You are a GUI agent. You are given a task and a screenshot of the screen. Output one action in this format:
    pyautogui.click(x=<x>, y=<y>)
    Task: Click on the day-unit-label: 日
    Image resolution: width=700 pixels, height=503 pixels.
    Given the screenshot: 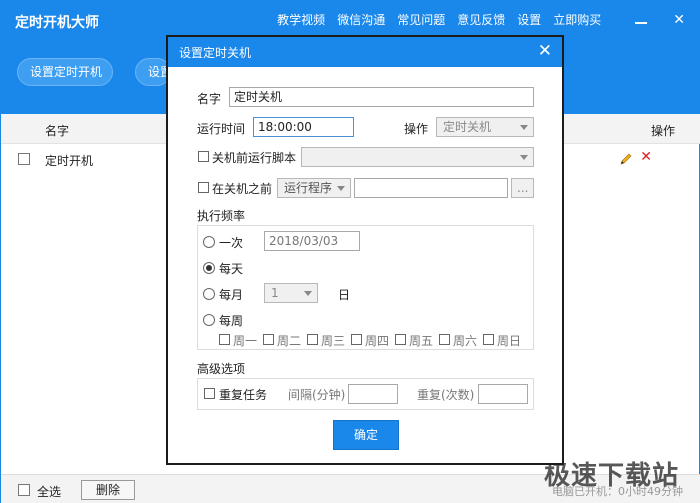 What is the action you would take?
    pyautogui.click(x=344, y=295)
    